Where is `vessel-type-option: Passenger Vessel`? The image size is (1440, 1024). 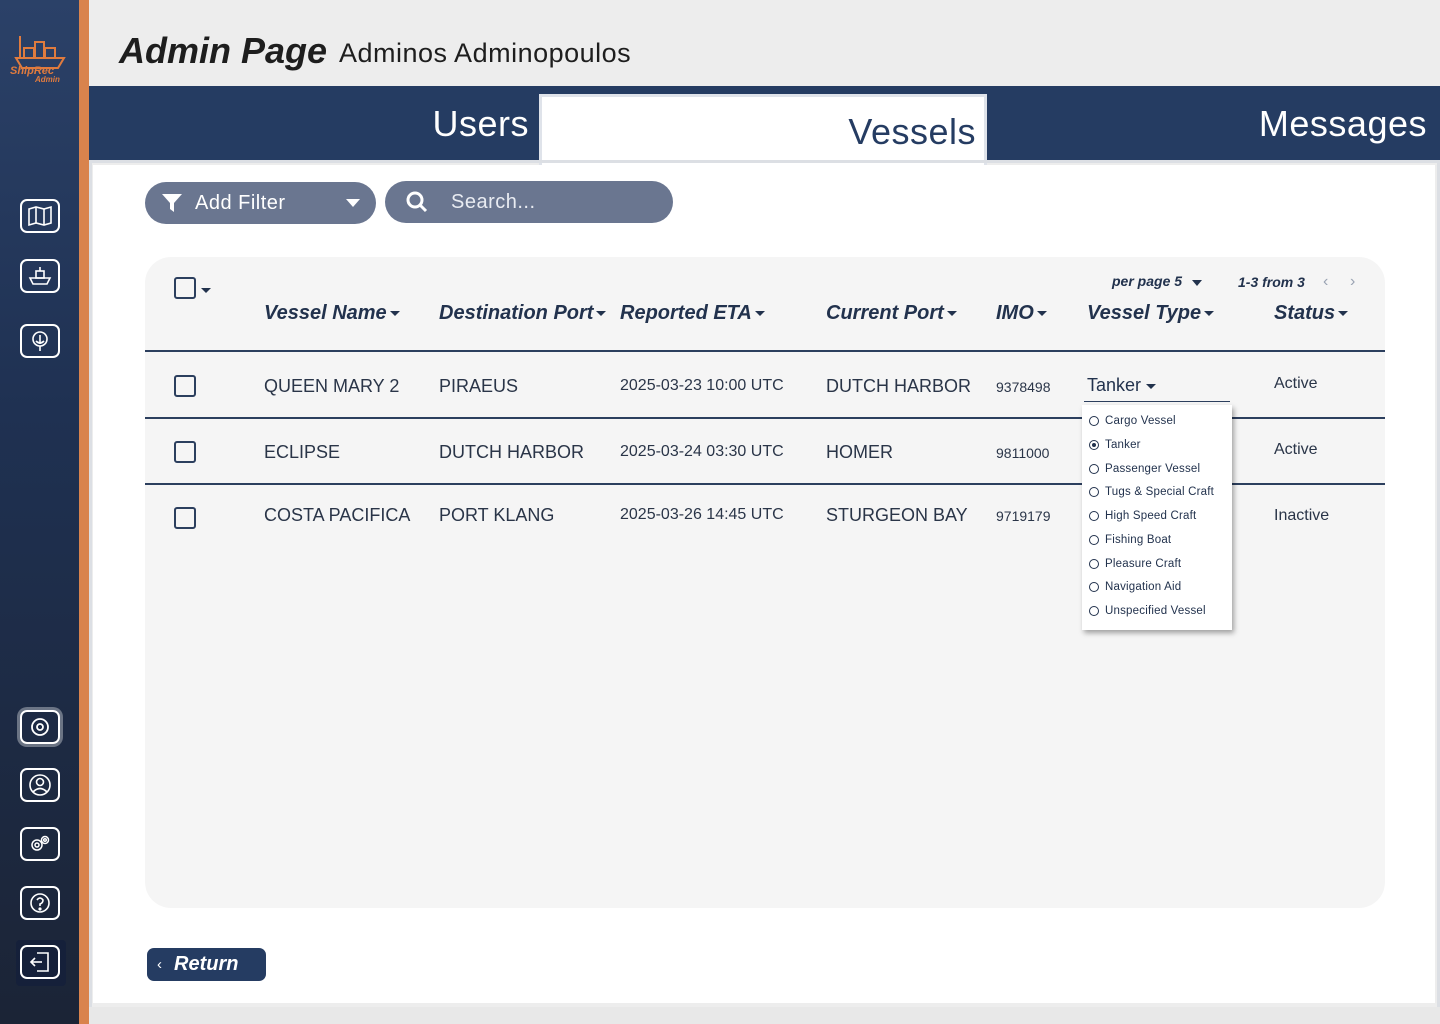
vessel-type-option: Passenger Vessel is located at coordinates (1144, 469).